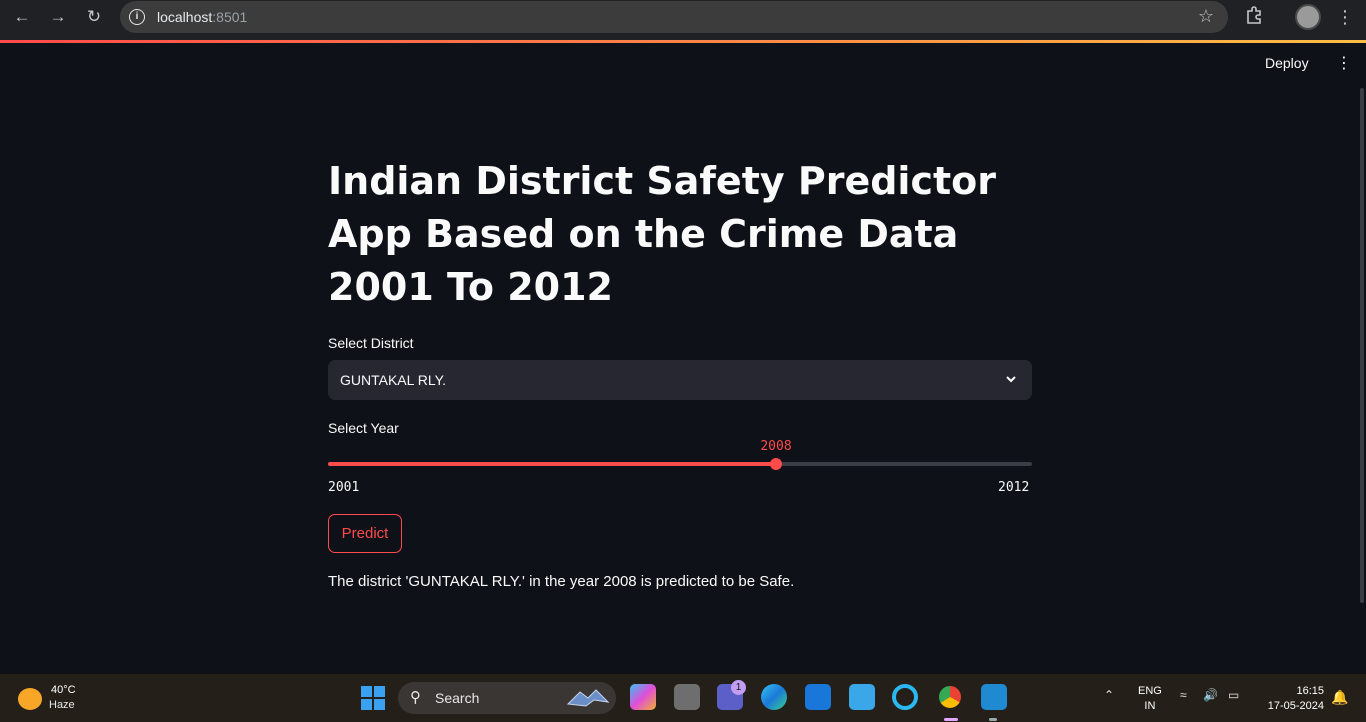 Image resolution: width=1366 pixels, height=722 pixels. I want to click on district-label: Select District, so click(371, 343).